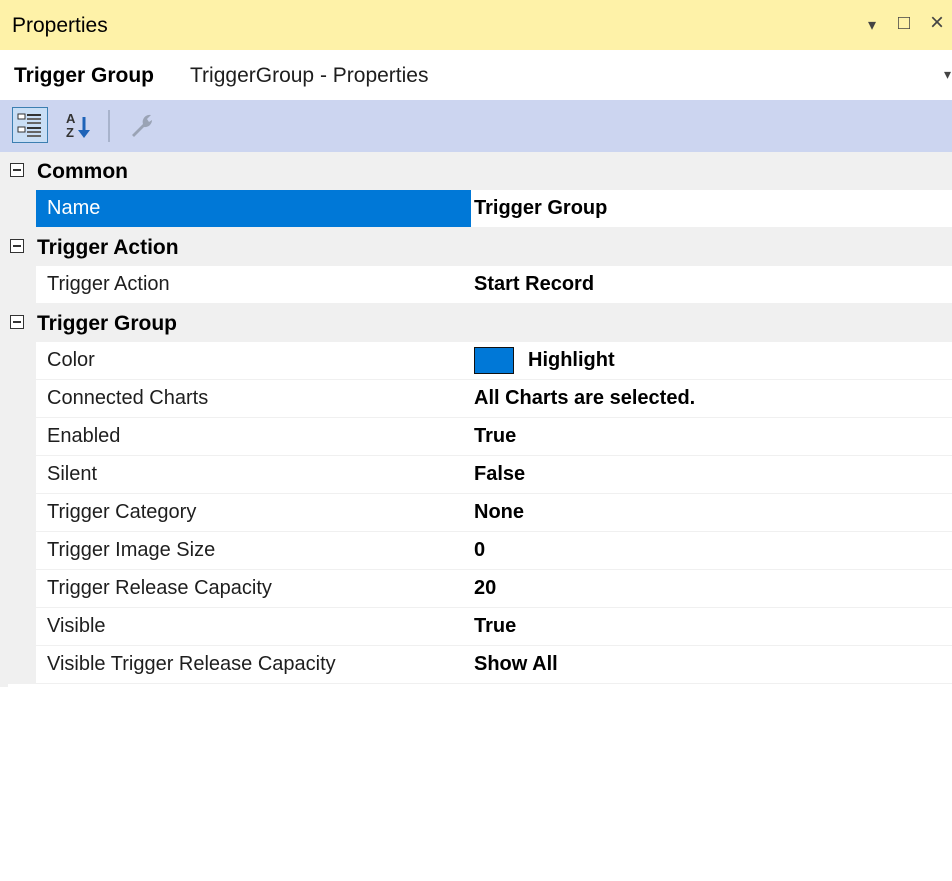 This screenshot has width=952, height=881. I want to click on property-row: Silent False, so click(480, 475).